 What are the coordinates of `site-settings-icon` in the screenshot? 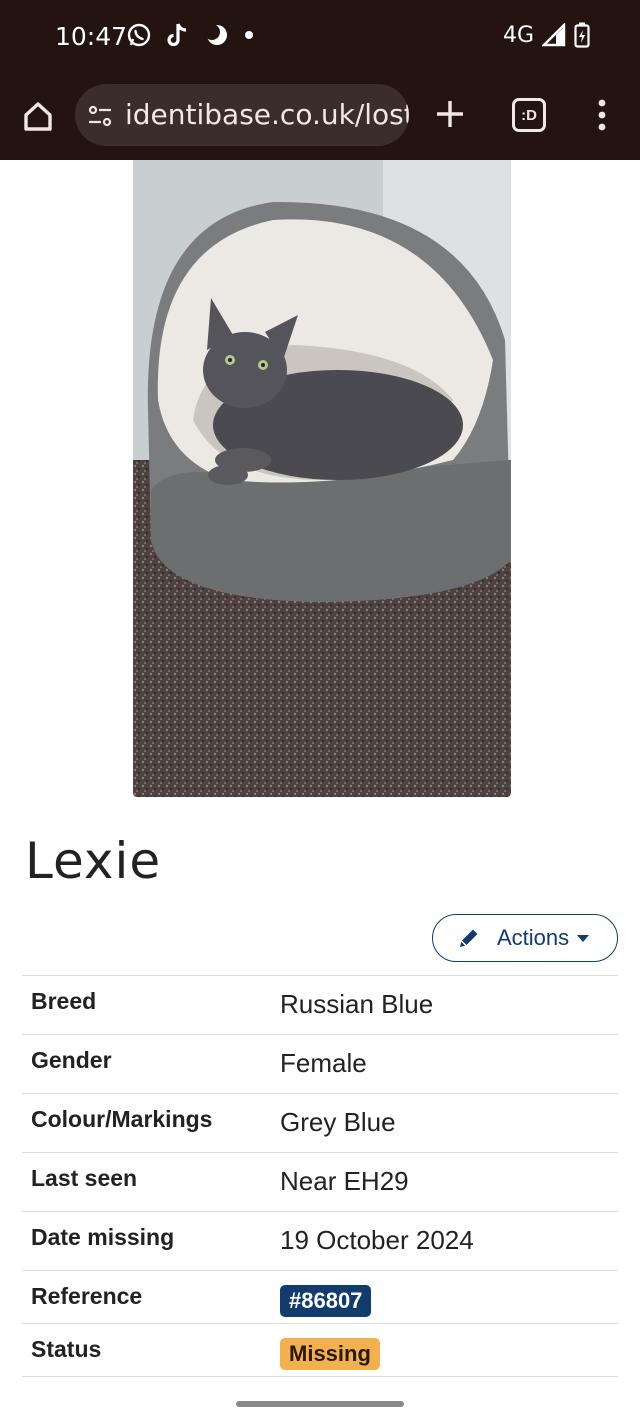 It's located at (100, 116).